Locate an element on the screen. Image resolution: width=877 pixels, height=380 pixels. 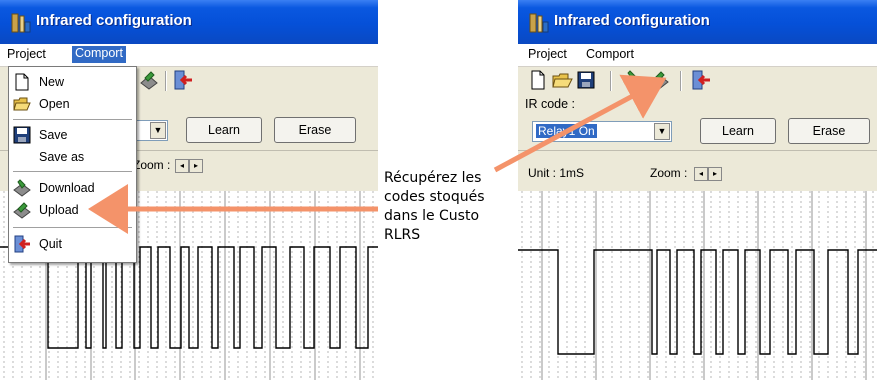
control-bar: Unit : 1mS Zoom : ◂ ▸ is located at coordinates (697, 170).